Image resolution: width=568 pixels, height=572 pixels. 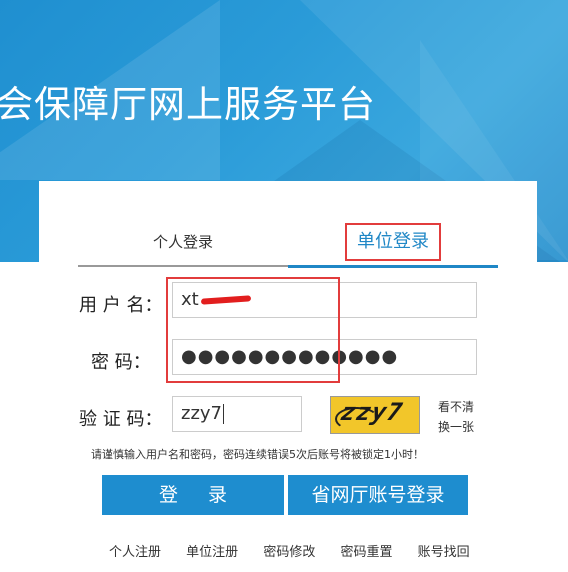 What do you see at coordinates (121, 305) in the screenshot?
I see `username-label: 用 户 名：` at bounding box center [121, 305].